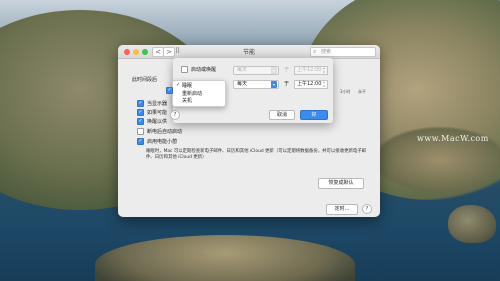  What do you see at coordinates (204, 70) in the screenshot?
I see `startup-label: 启动或唤醒` at bounding box center [204, 70].